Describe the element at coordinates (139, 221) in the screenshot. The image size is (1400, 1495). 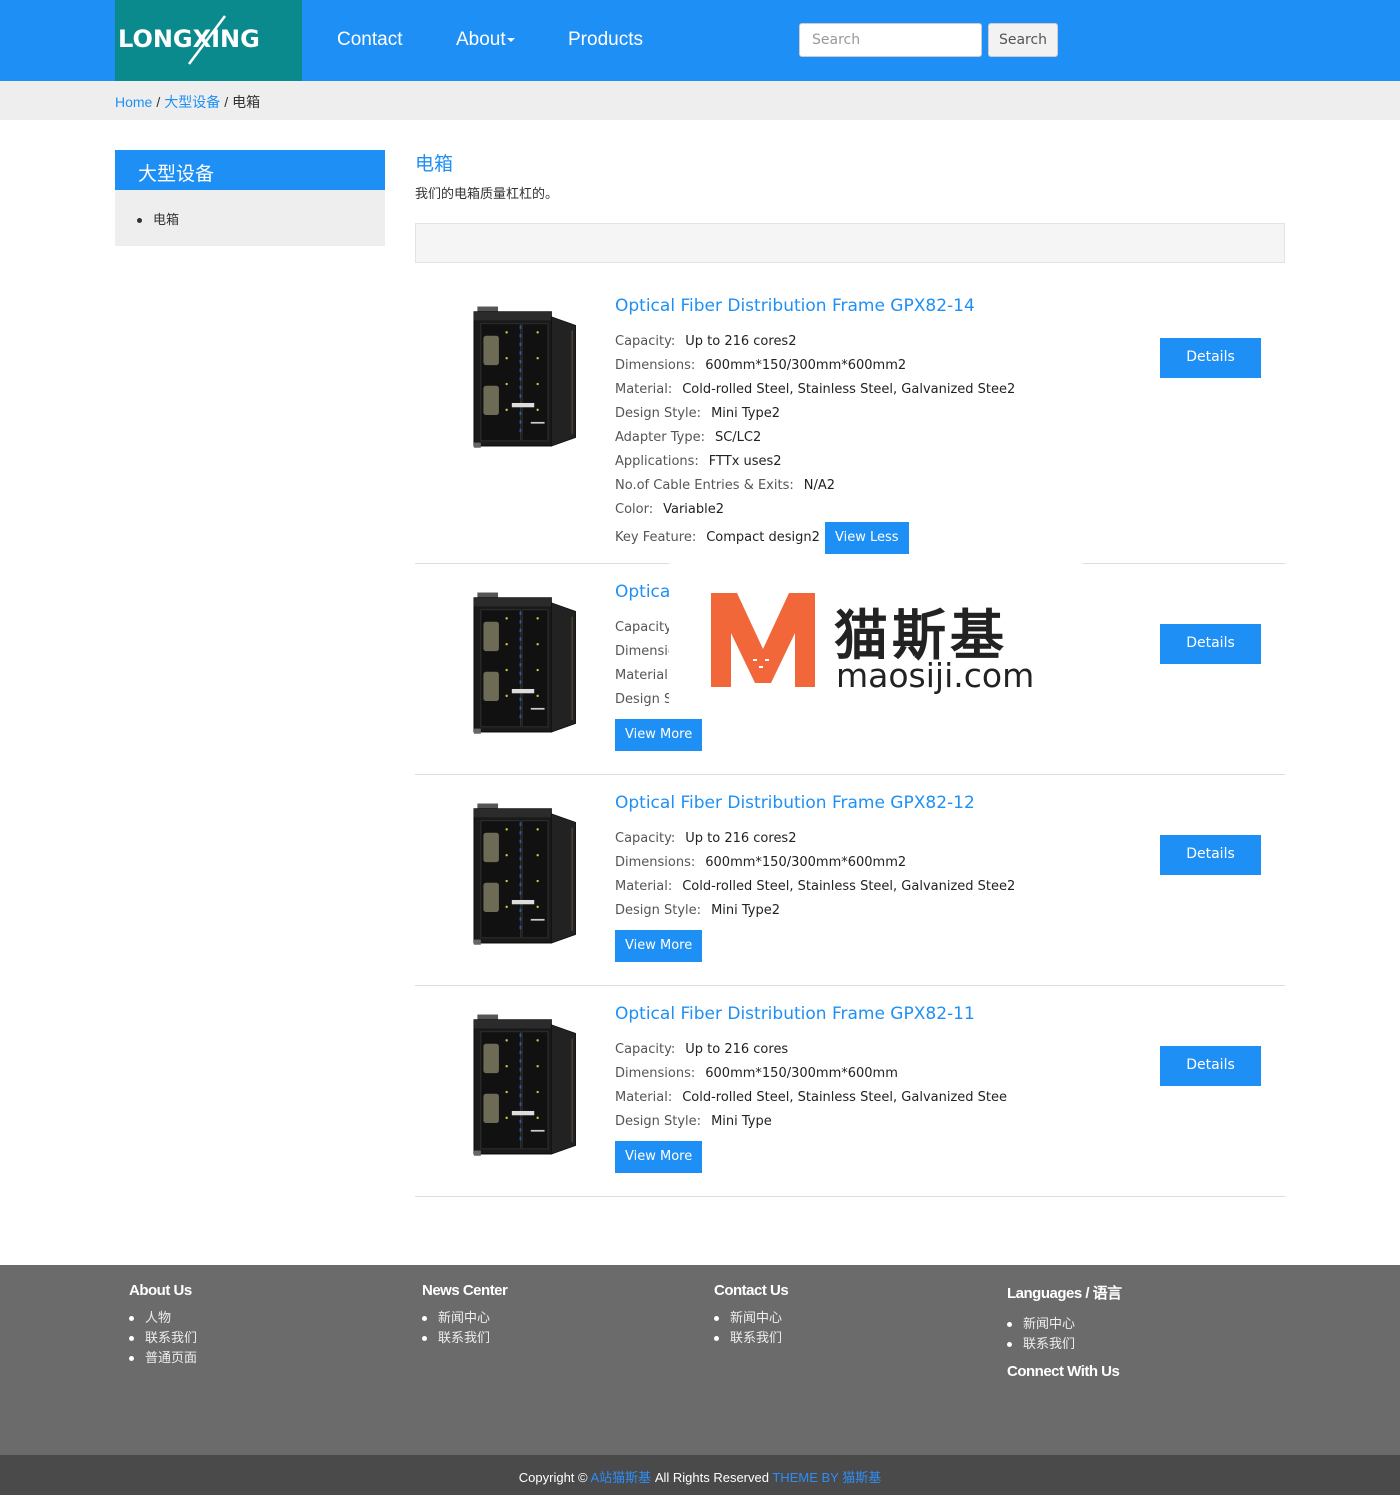
I see `bullet-icon` at that location.